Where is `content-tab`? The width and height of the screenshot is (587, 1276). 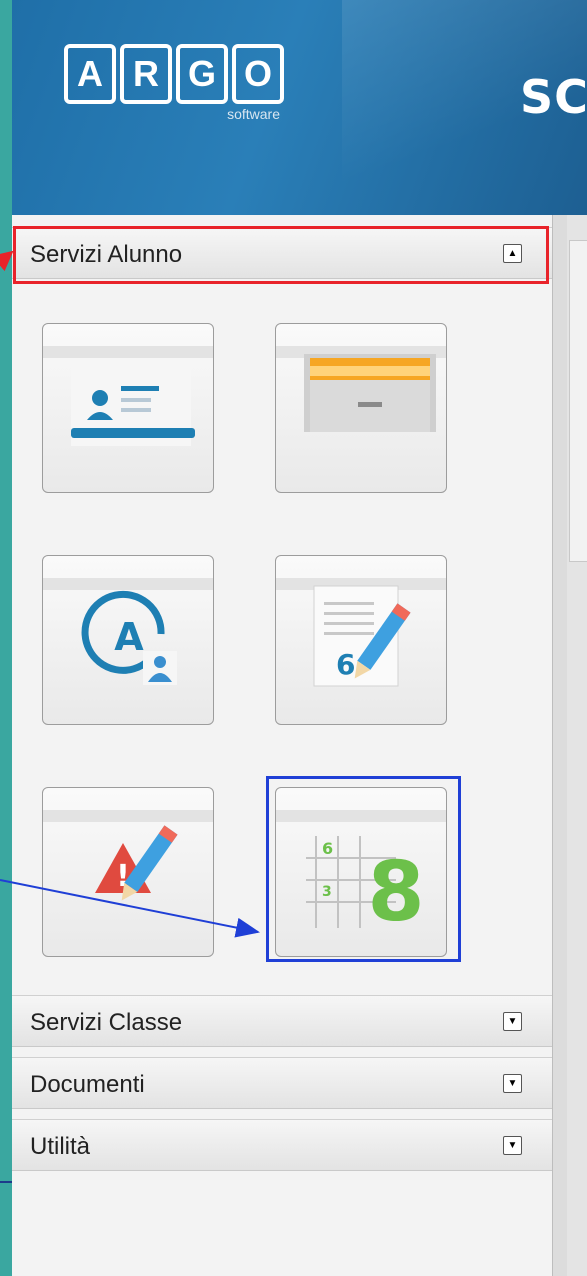 content-tab is located at coordinates (578, 401).